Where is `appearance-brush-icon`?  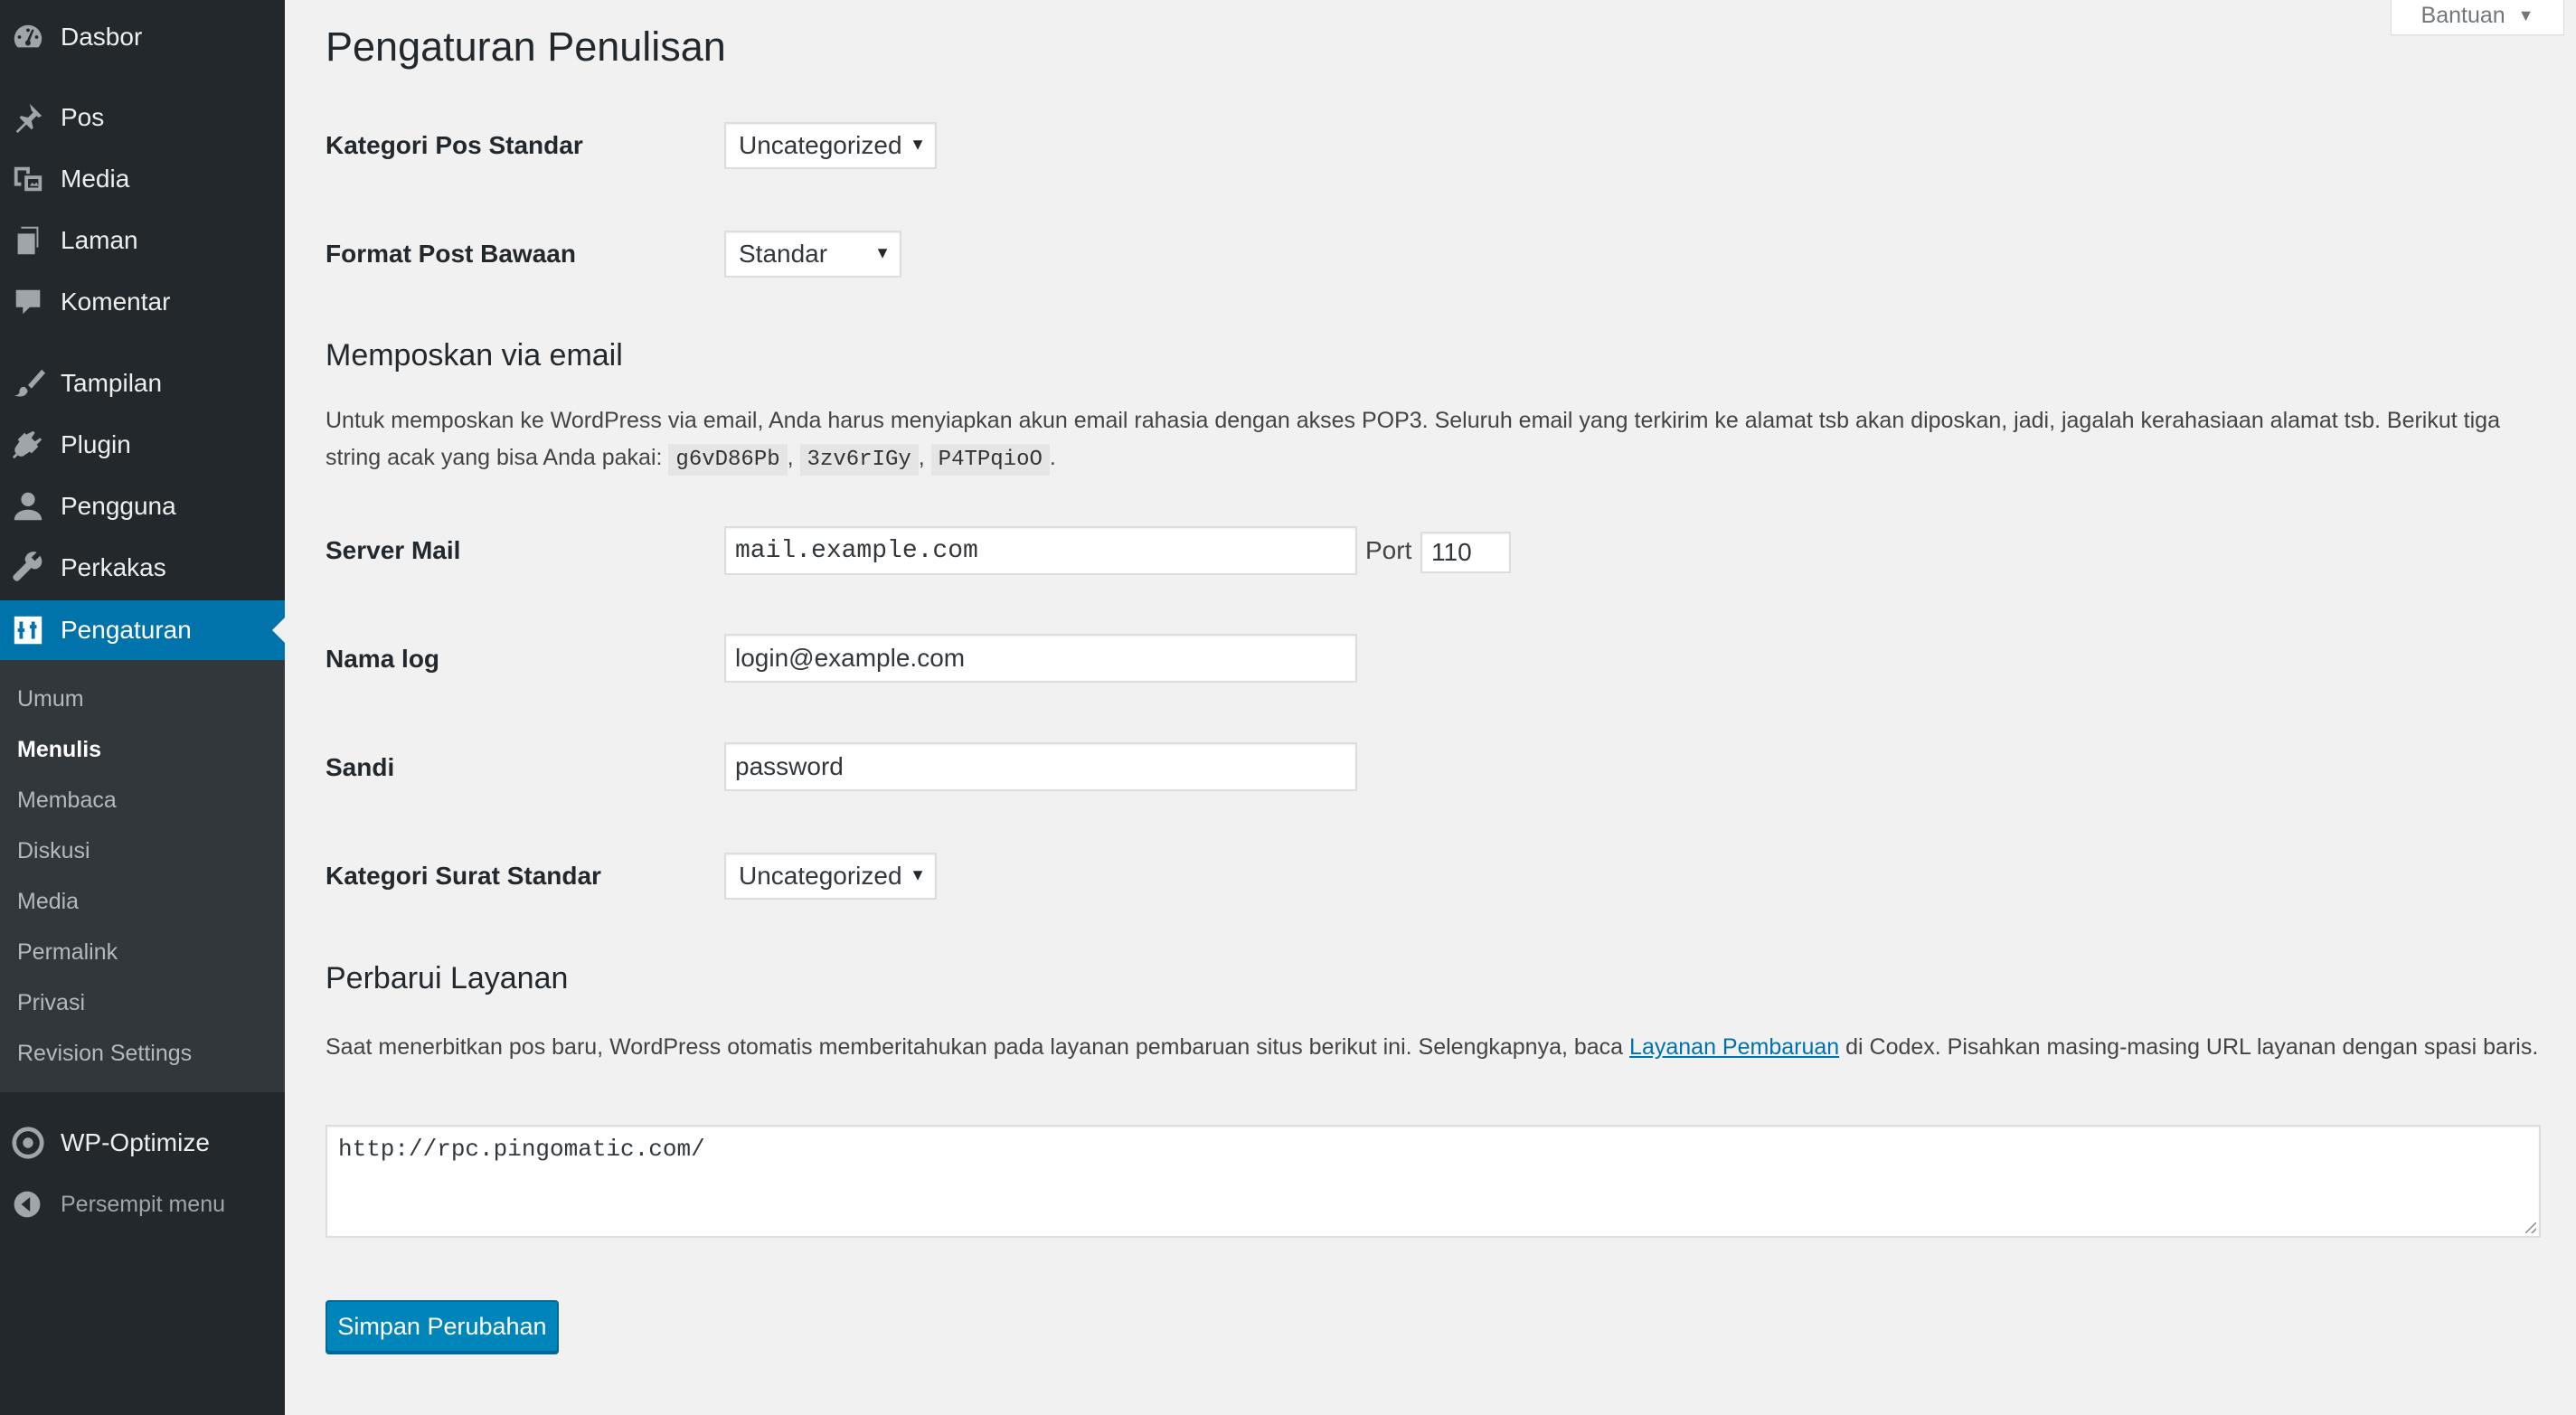
appearance-brush-icon is located at coordinates (28, 383).